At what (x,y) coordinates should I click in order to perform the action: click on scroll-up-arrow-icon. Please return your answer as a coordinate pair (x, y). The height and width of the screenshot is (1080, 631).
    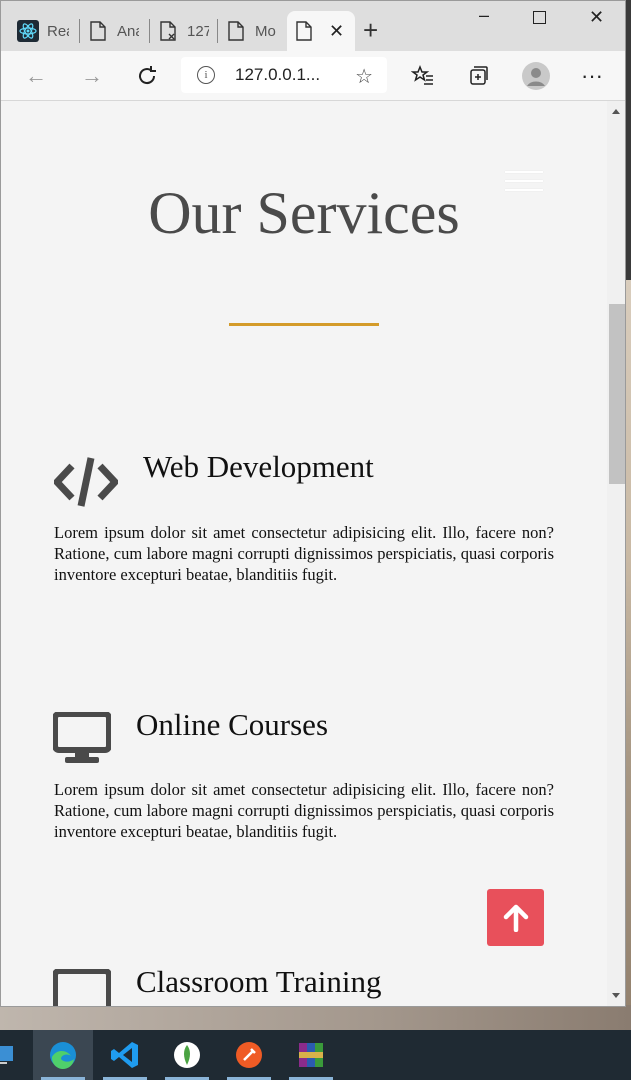
    Looking at the image, I should click on (616, 111).